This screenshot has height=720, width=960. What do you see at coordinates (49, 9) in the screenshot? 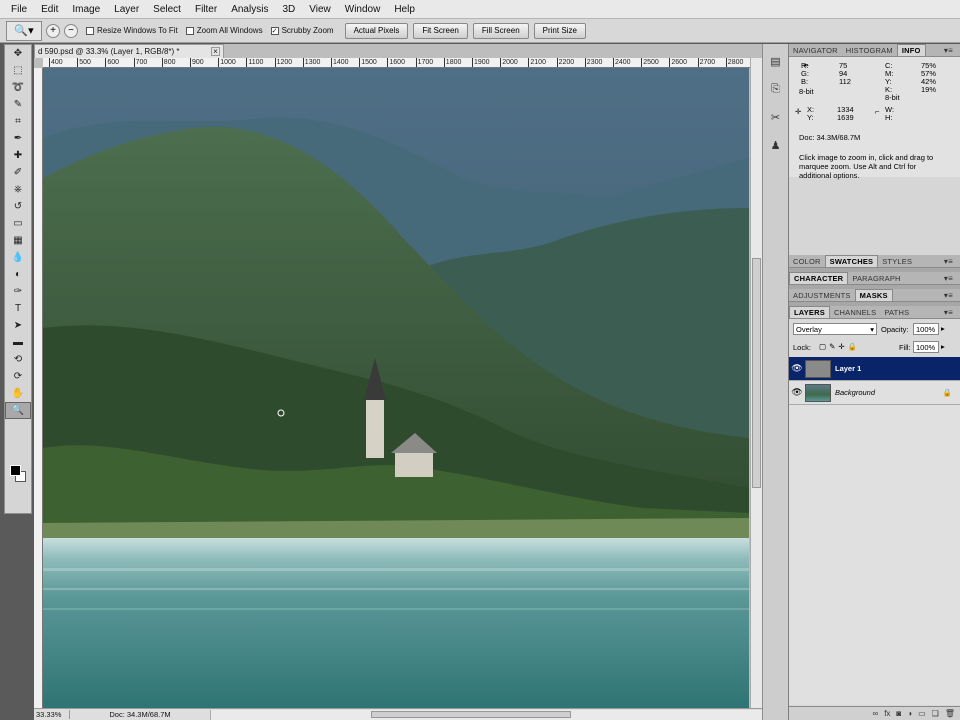
I see `menu-item-edit: Edit` at bounding box center [49, 9].